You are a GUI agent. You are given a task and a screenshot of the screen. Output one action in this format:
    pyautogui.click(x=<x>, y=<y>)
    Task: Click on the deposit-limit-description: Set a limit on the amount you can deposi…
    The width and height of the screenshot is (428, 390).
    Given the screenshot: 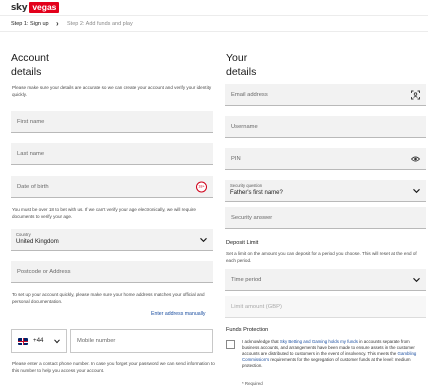 What is the action you would take?
    pyautogui.click(x=321, y=257)
    